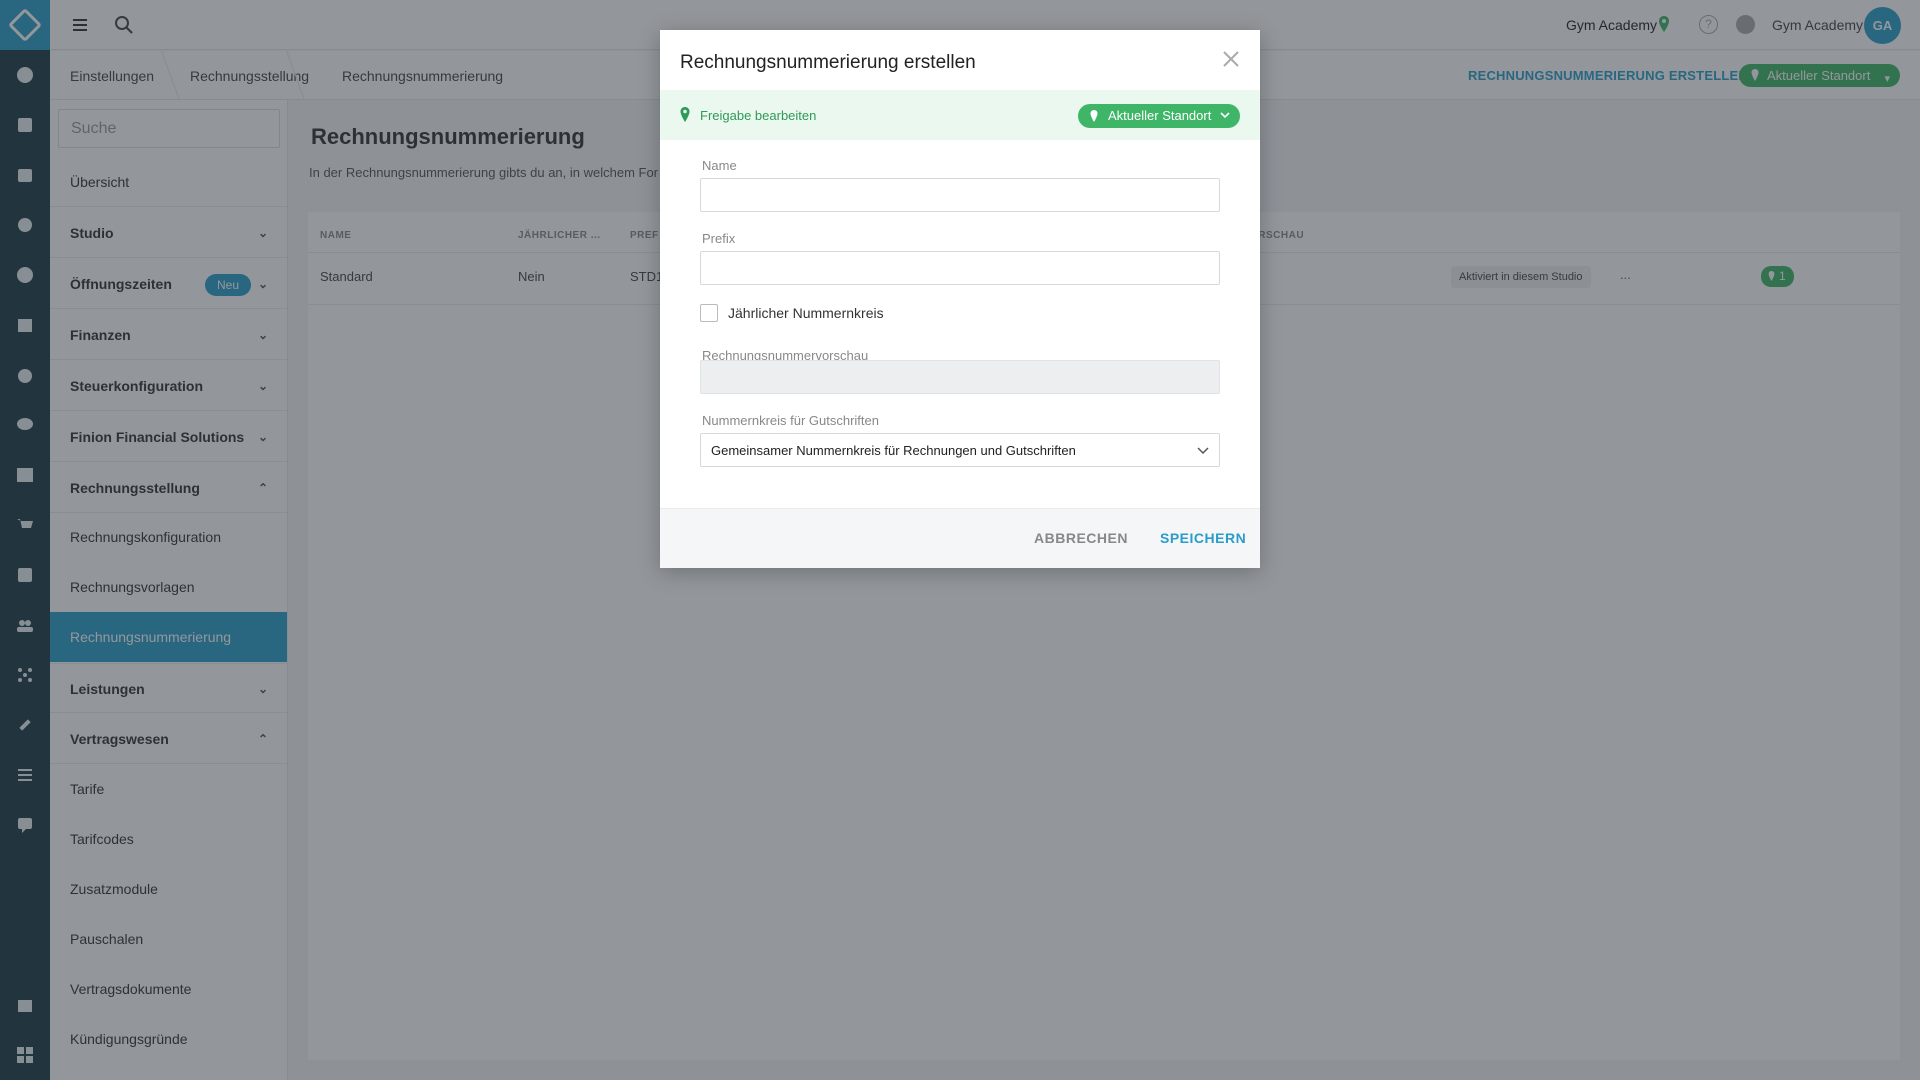 This screenshot has width=1920, height=1080. Describe the element at coordinates (1203, 538) in the screenshot. I see `save-button: SPEICHERN` at that location.